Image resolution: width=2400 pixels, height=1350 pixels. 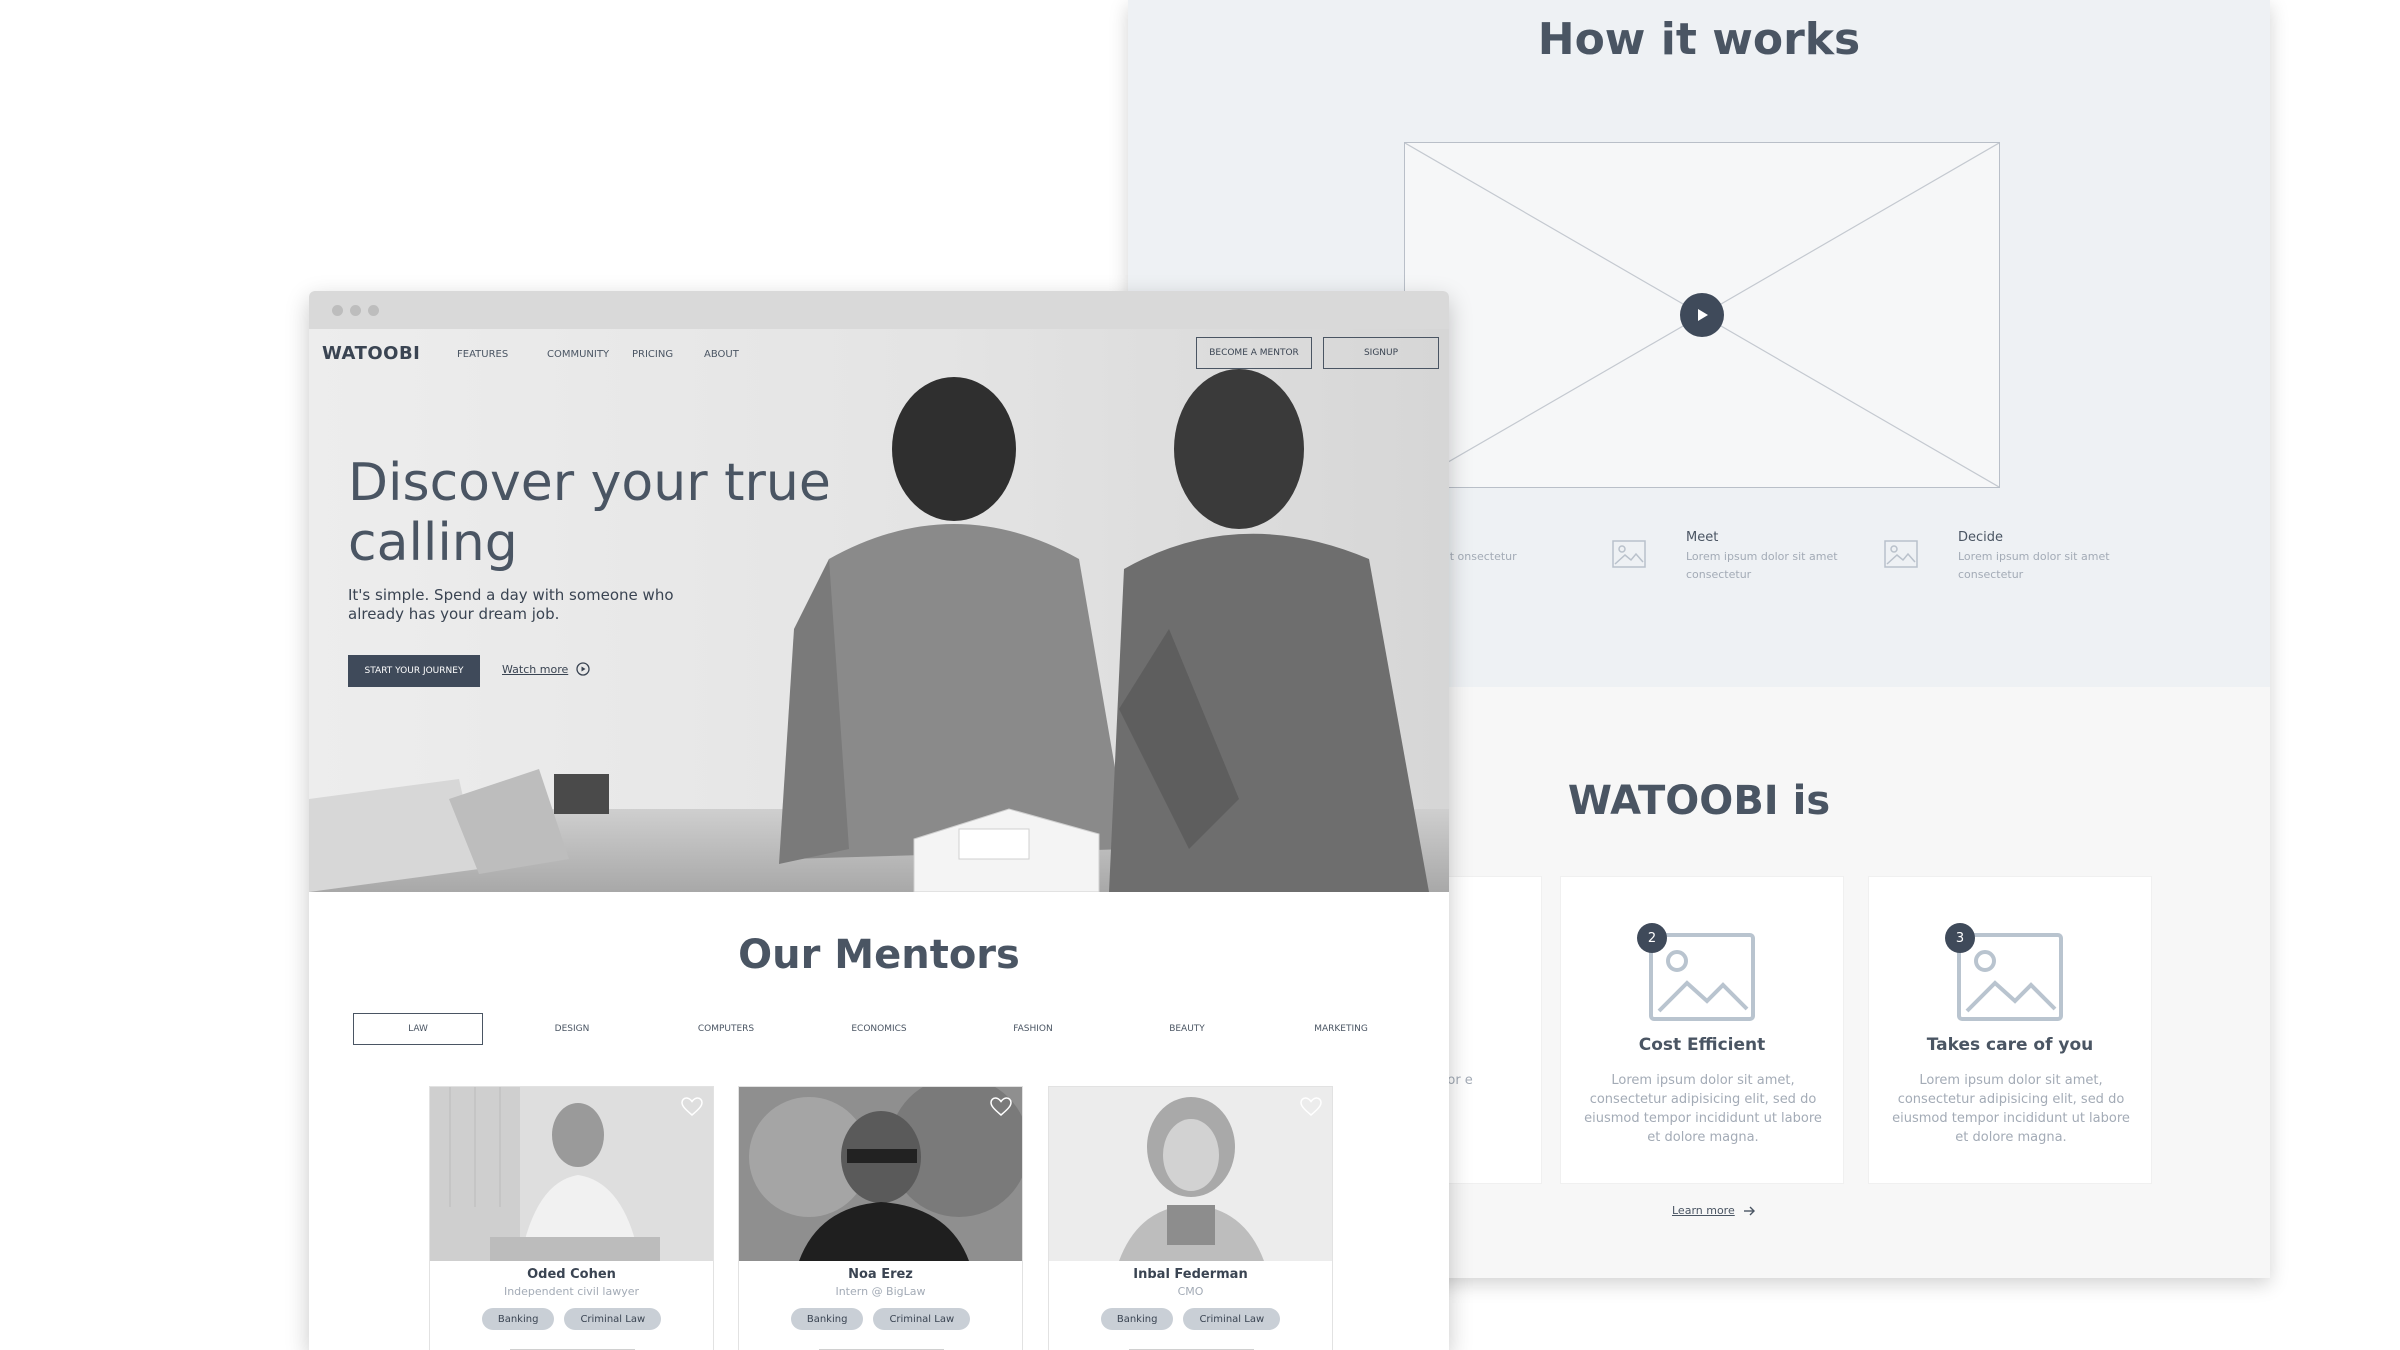 I want to click on mentor-role: Intern @ BigLaw, so click(x=880, y=1291).